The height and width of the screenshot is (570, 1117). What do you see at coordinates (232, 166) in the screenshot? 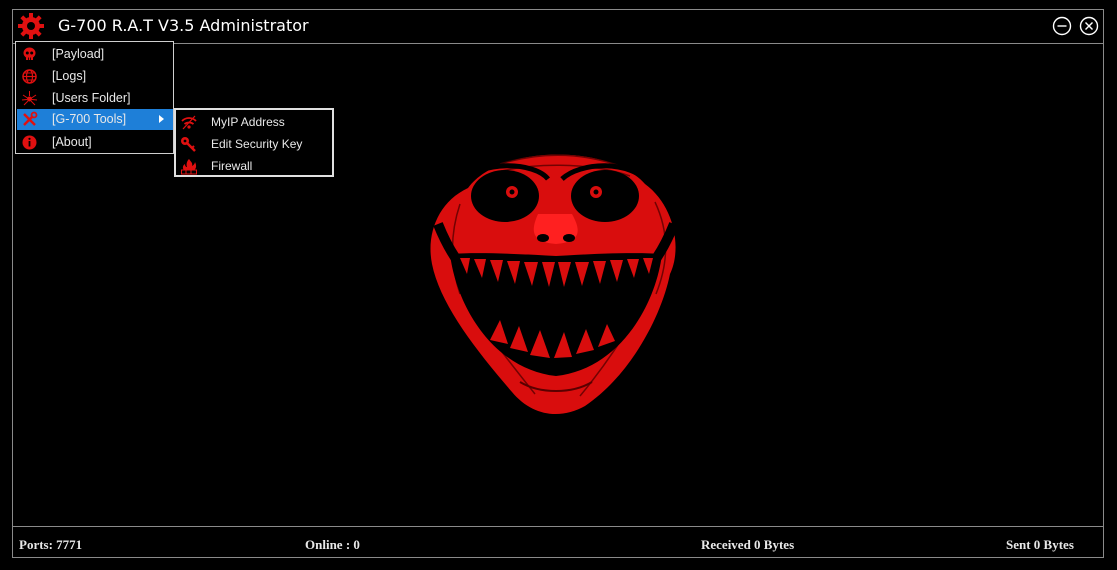
I see `submenu-item-label: Firewall` at bounding box center [232, 166].